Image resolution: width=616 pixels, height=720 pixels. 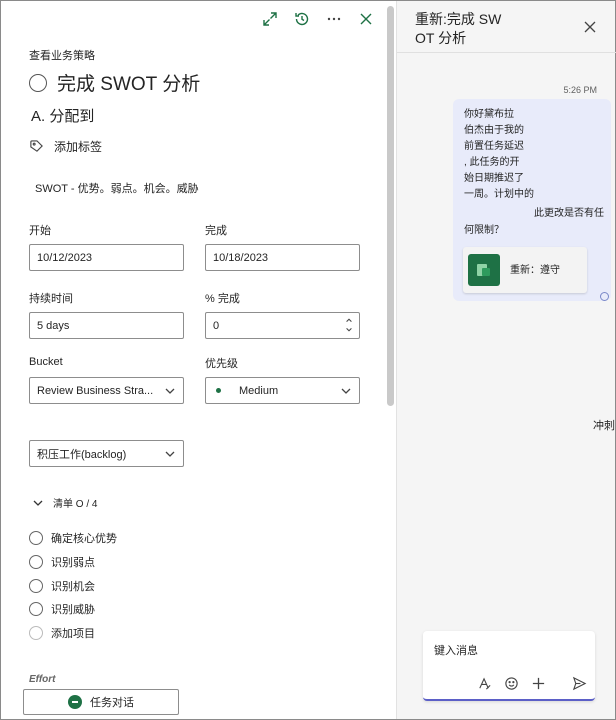 I want to click on task-title: 完成 SWOT 分析, so click(x=128, y=82).